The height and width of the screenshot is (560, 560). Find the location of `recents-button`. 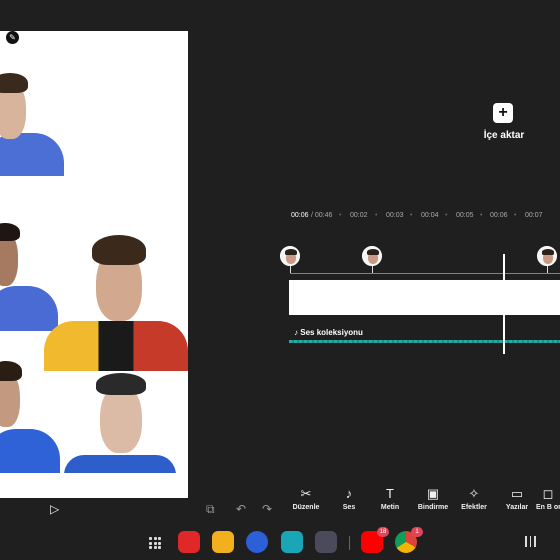

recents-button is located at coordinates (531, 542).